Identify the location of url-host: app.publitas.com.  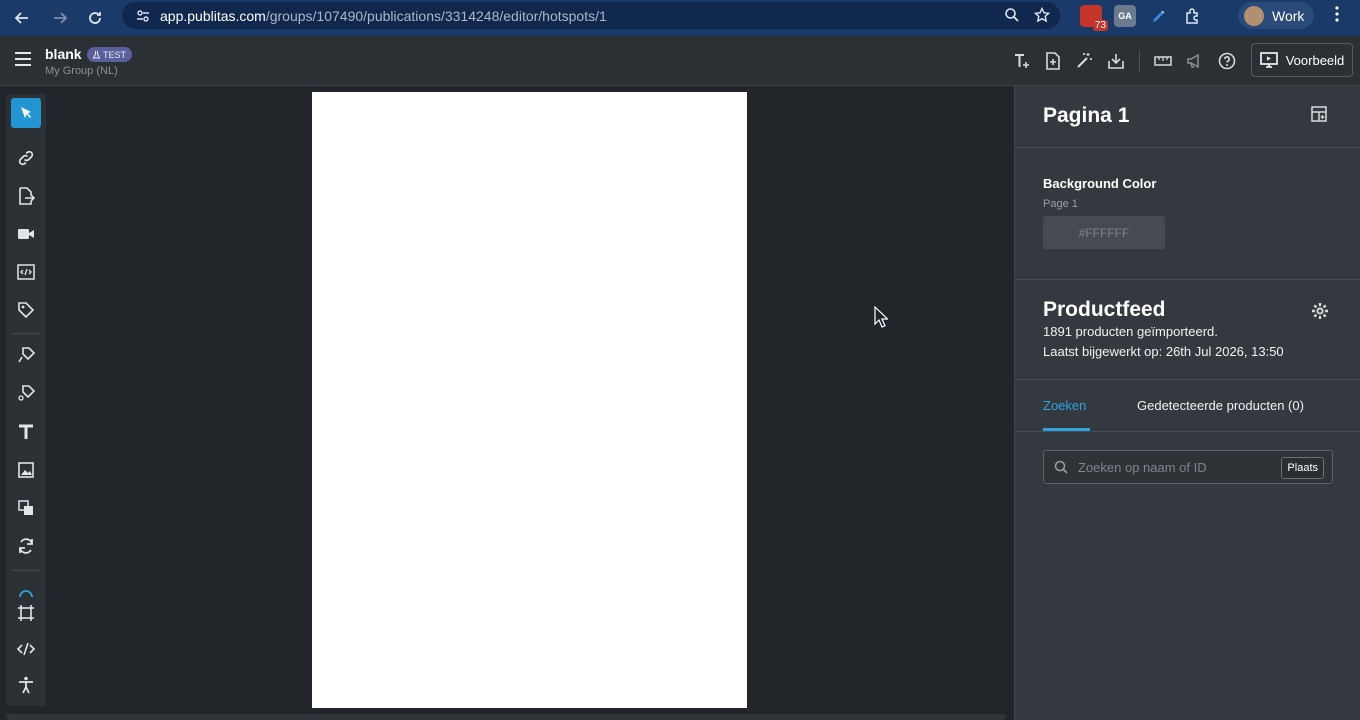
(213, 15).